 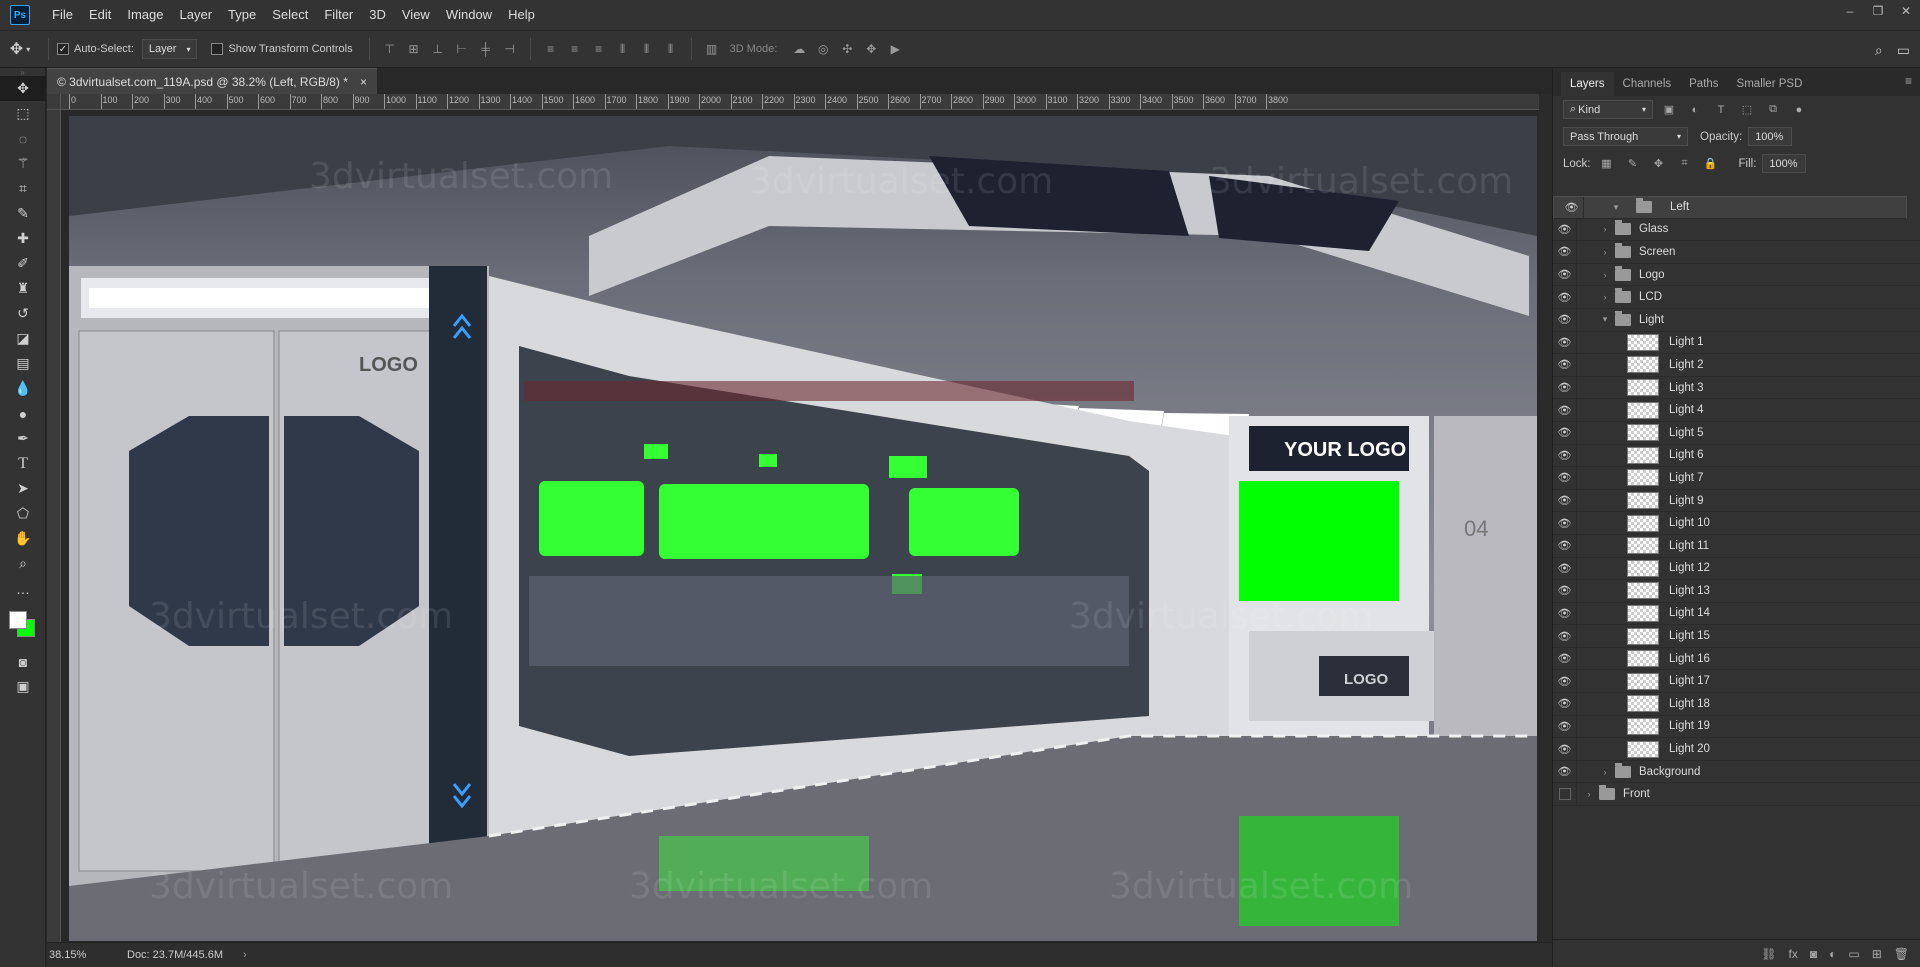 What do you see at coordinates (1587, 84) in the screenshot?
I see `tab-layers: Layers` at bounding box center [1587, 84].